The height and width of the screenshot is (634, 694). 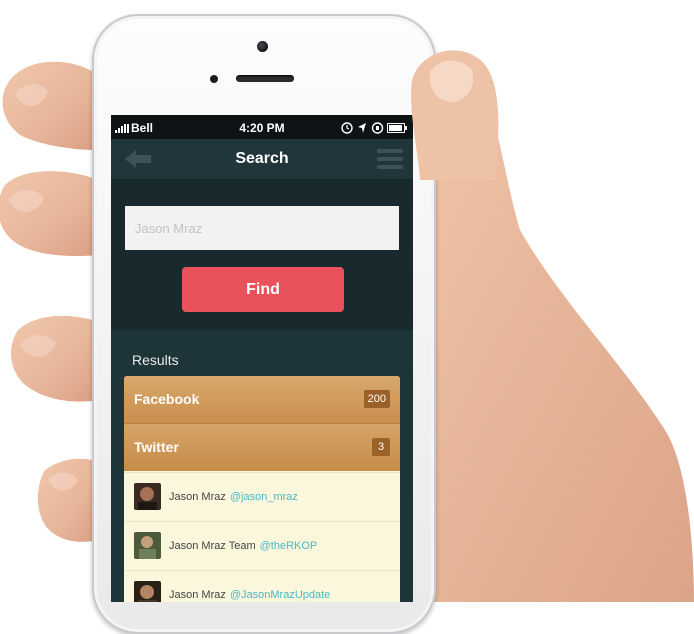 What do you see at coordinates (265, 78) in the screenshot?
I see `earpiece-speaker` at bounding box center [265, 78].